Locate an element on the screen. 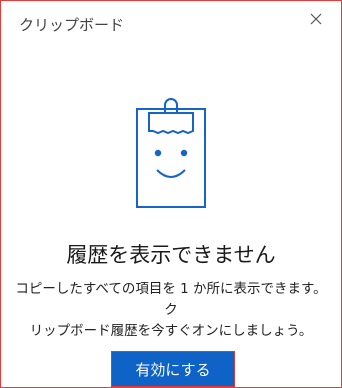  clipboard-smile-icon is located at coordinates (171, 153).